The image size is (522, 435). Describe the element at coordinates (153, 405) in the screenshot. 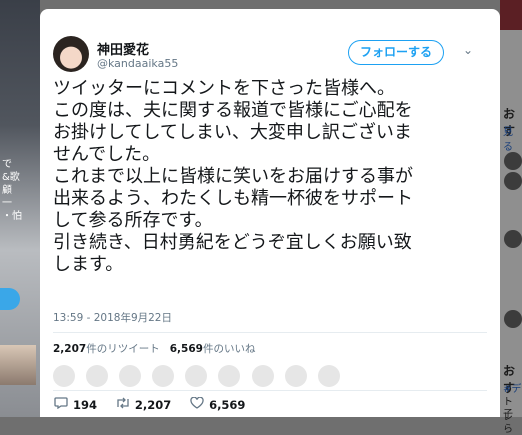

I see `retweet-count: 2,207` at that location.